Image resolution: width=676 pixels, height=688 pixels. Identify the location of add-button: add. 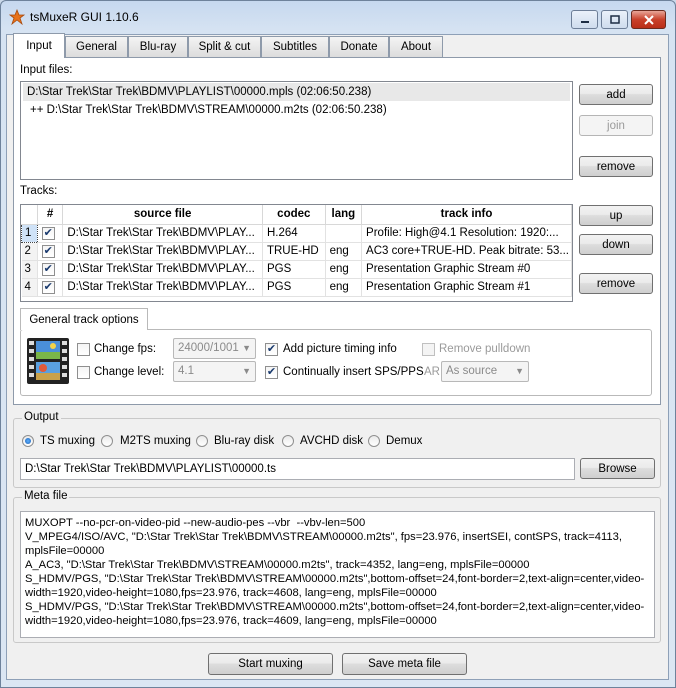
(616, 94).